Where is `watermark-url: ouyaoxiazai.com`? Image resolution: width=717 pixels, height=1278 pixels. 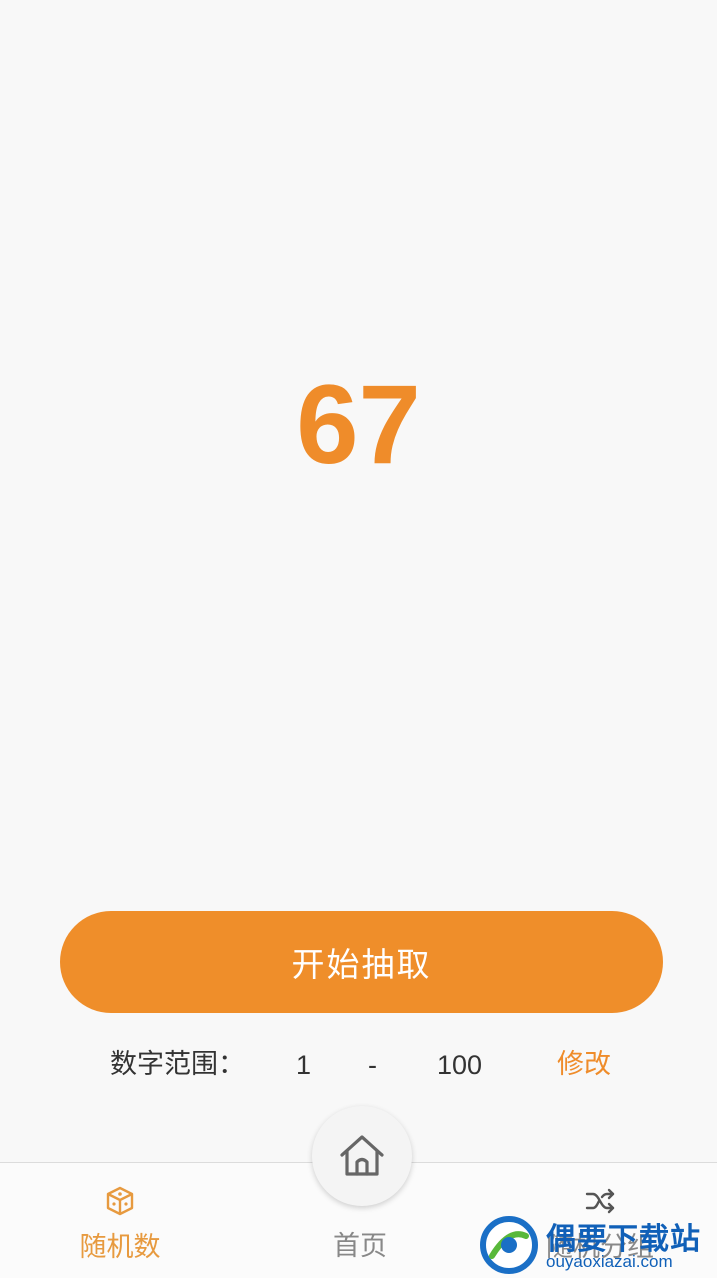
watermark-url: ouyaoxiazai.com is located at coordinates (609, 1261).